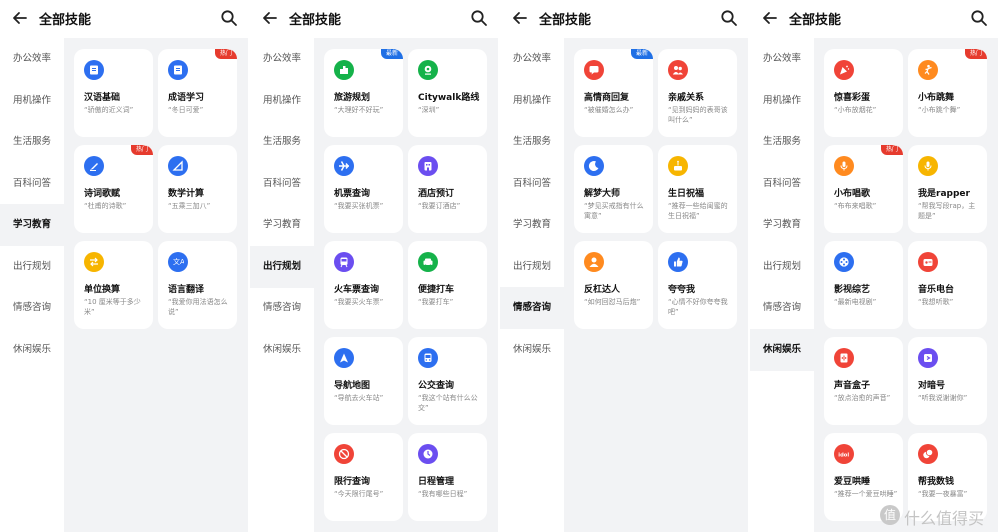  Describe the element at coordinates (602, 194) in the screenshot. I see `skill-name: 解梦大师` at that location.